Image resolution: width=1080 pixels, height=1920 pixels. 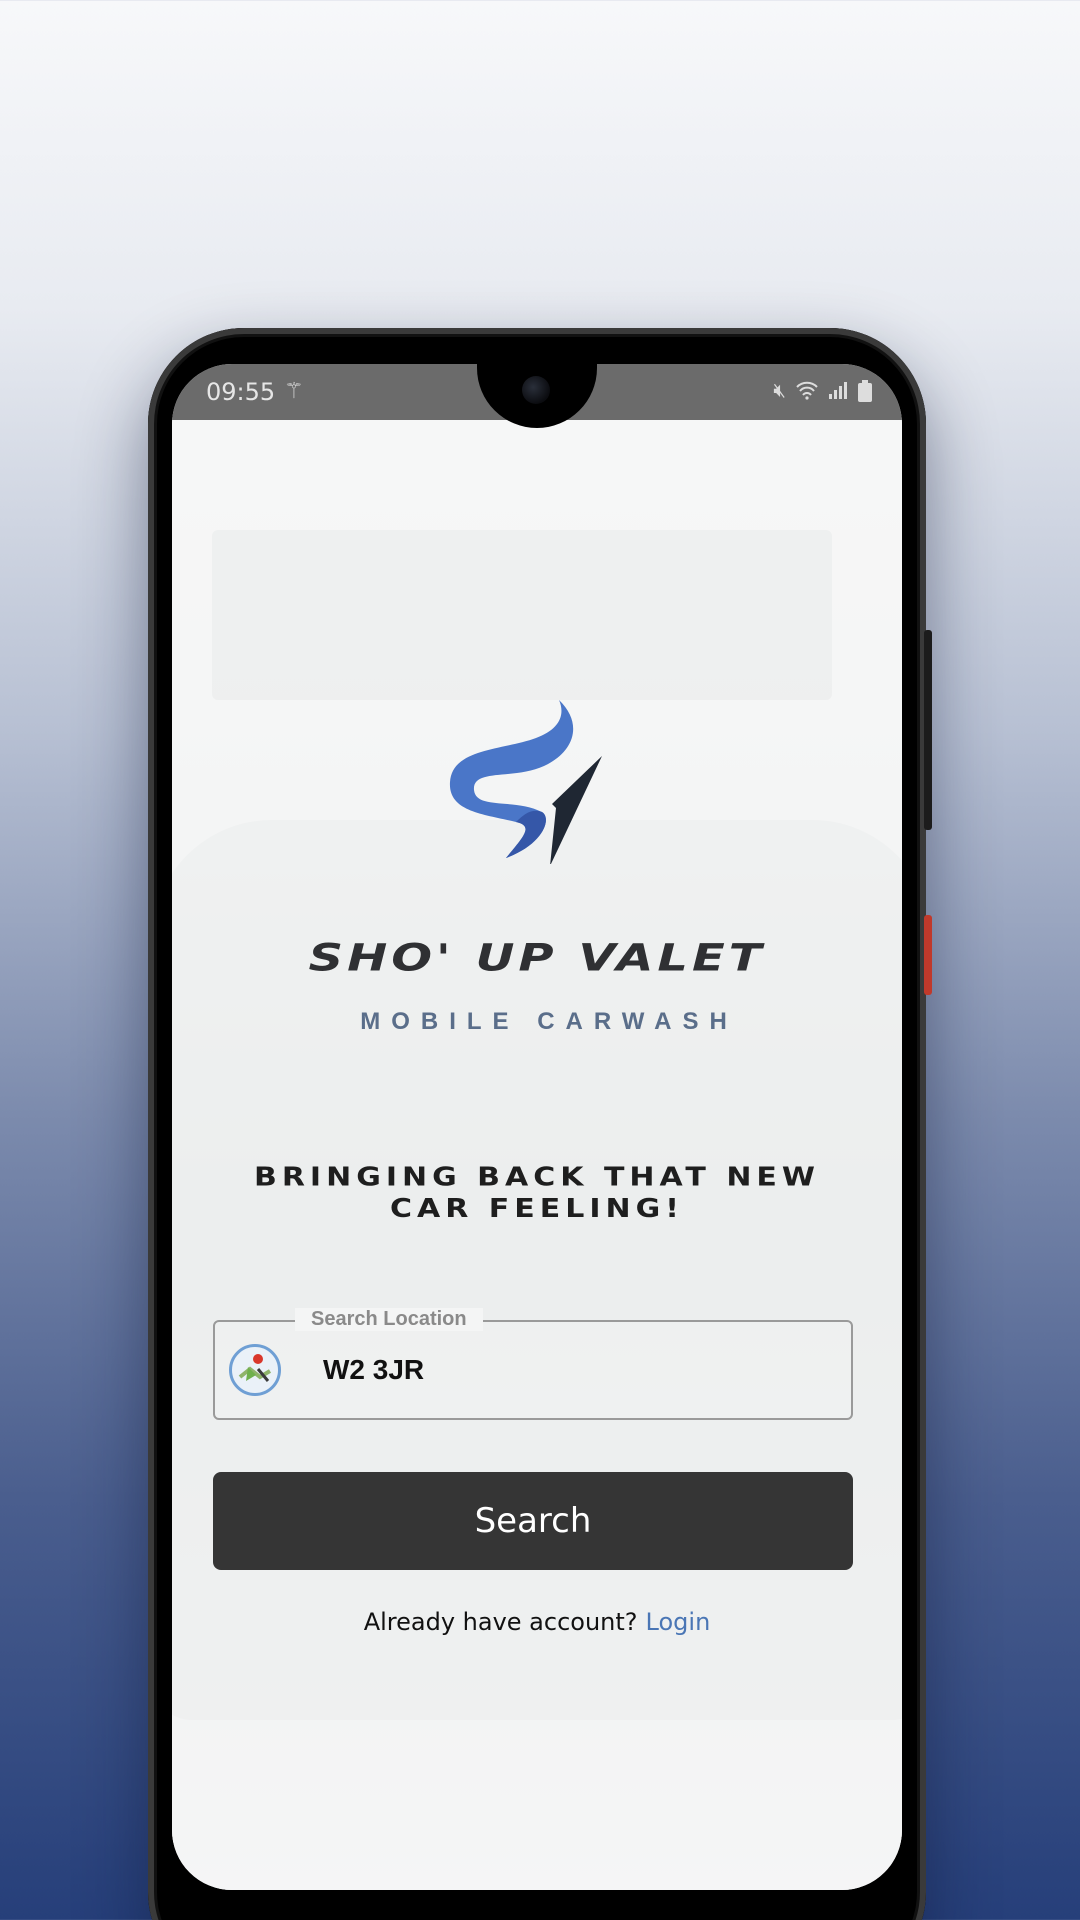 What do you see at coordinates (255, 1370) in the screenshot?
I see `map-location-icon` at bounding box center [255, 1370].